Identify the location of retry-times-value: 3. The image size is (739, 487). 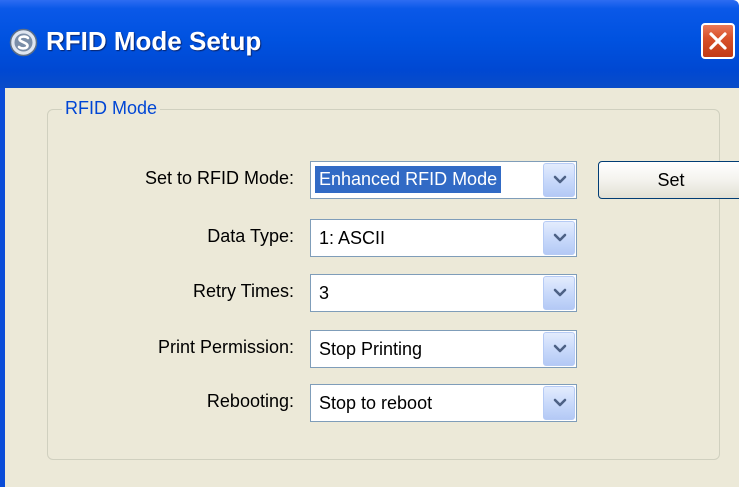
(324, 293).